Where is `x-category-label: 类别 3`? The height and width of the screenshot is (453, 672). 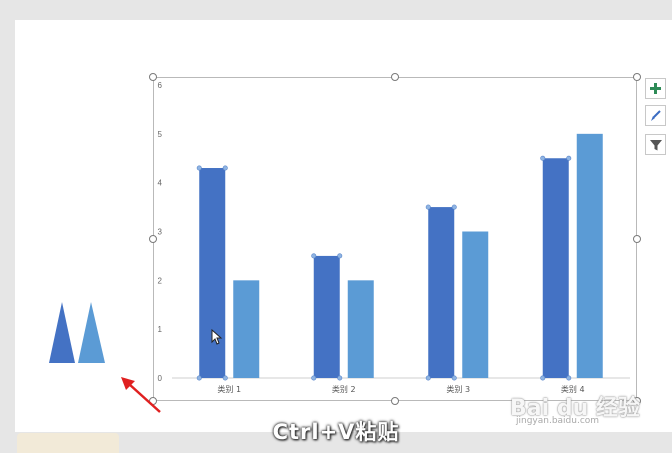 x-category-label: 类别 3 is located at coordinates (458, 389).